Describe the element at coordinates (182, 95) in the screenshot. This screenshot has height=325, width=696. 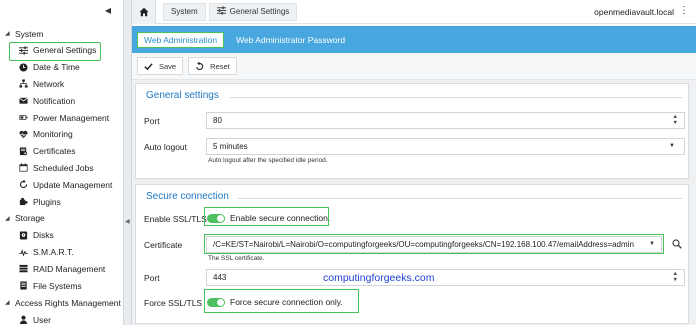
I see `general-settings-legend: General settings` at that location.